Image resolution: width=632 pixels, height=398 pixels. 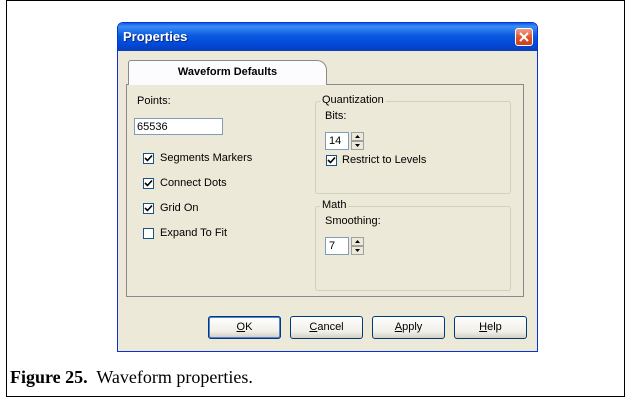 I want to click on ok-accel: O, so click(x=241, y=327).